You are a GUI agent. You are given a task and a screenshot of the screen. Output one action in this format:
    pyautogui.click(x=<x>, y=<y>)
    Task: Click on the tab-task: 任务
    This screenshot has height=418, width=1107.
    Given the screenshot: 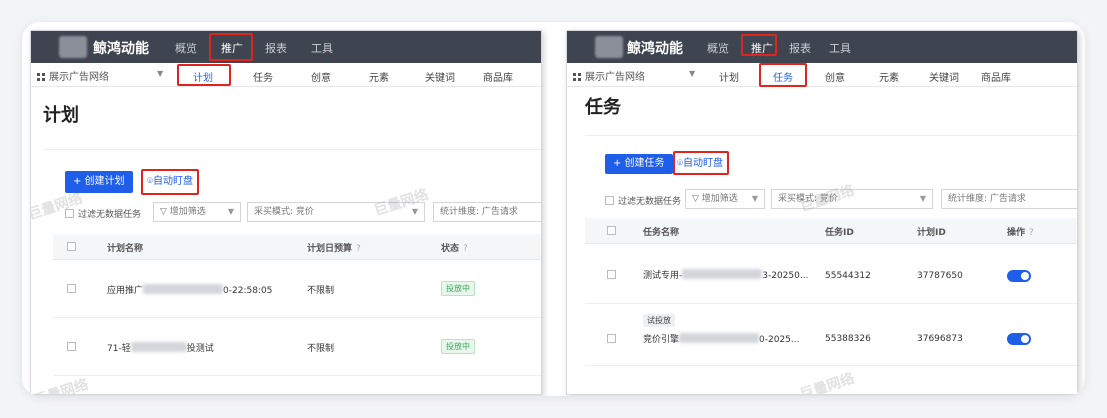 What is the action you would take?
    pyautogui.click(x=263, y=76)
    